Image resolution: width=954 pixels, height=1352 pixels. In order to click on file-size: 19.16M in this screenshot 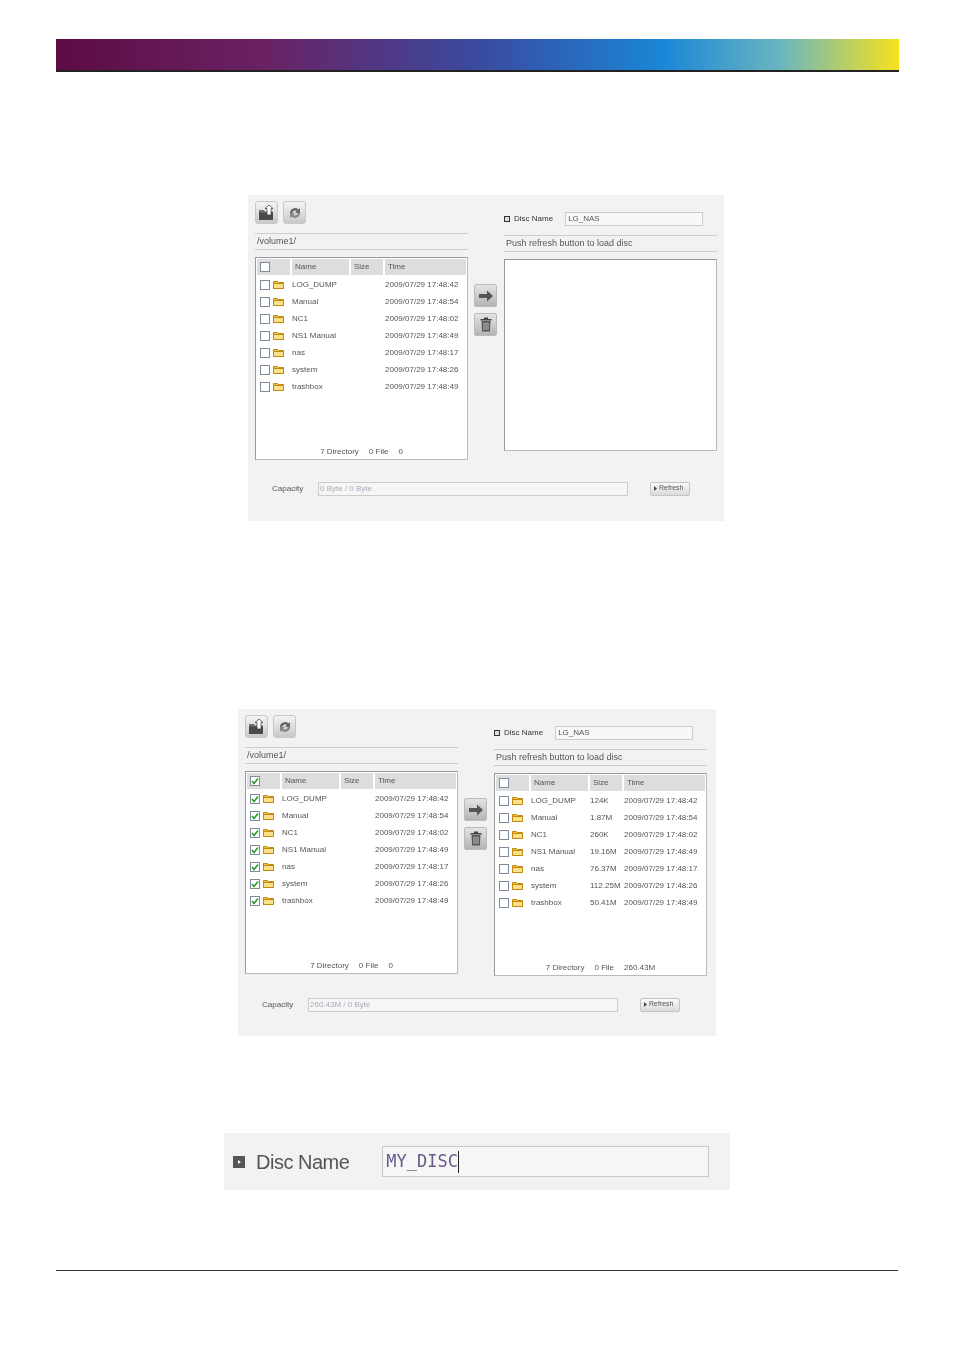, I will do `click(604, 851)`.